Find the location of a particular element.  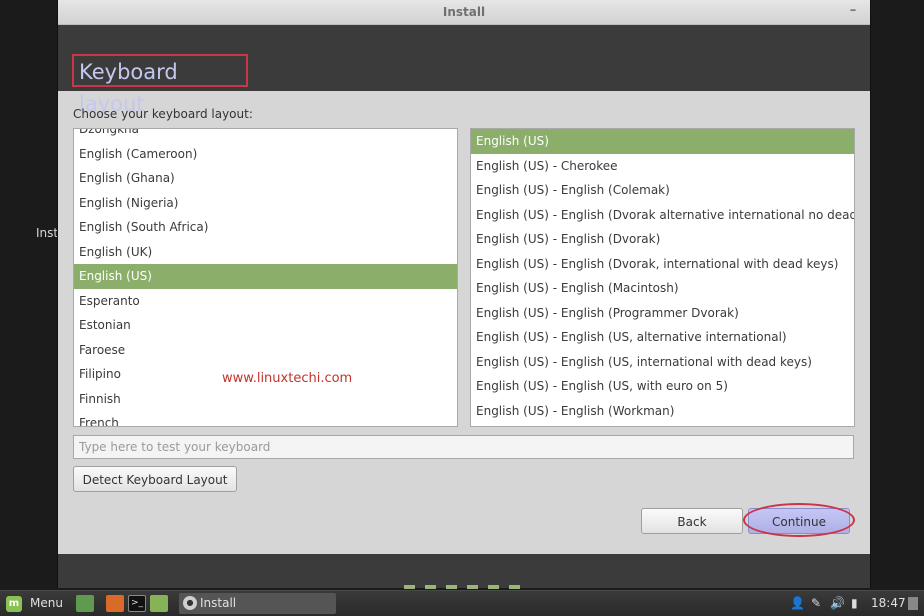

window-titlebar: Install – is located at coordinates (464, 12).